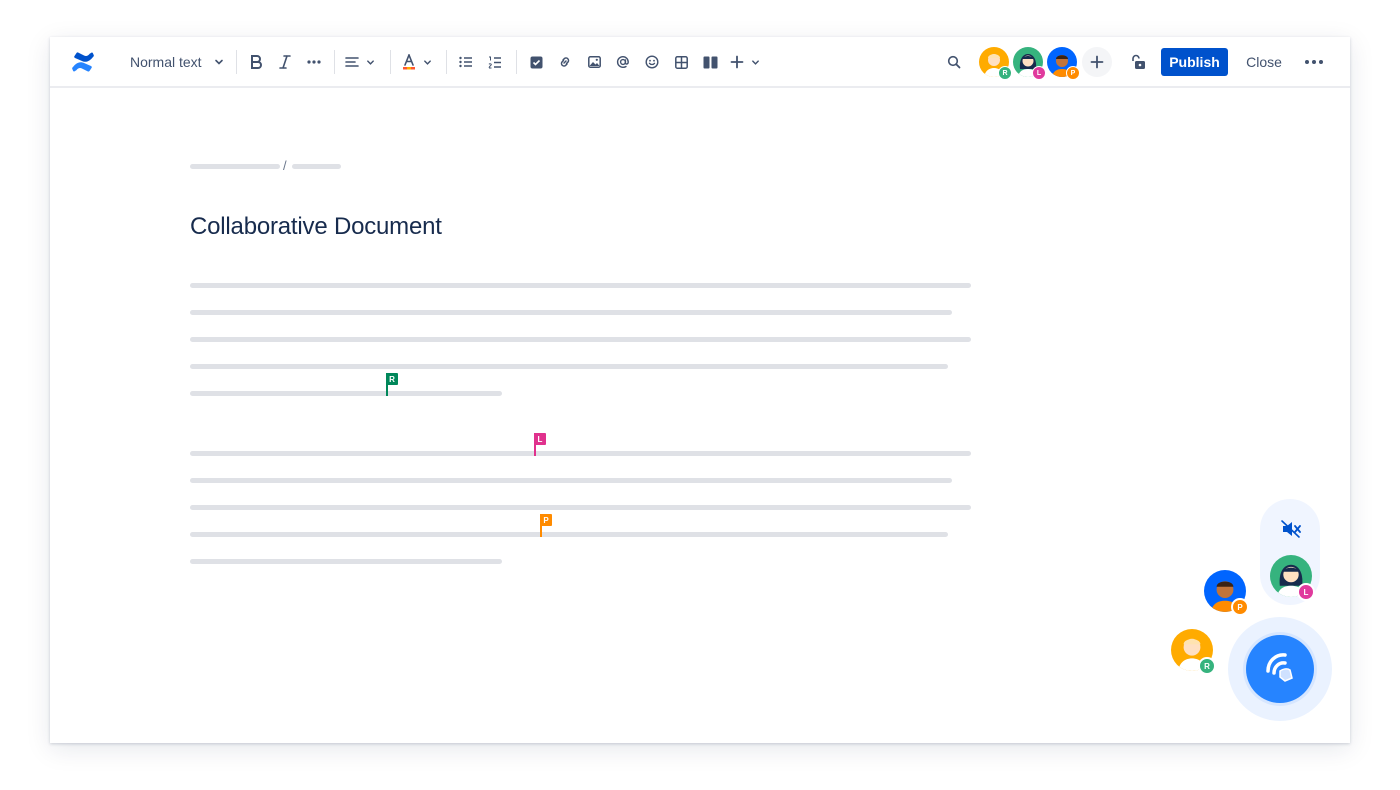  Describe the element at coordinates (681, 62) in the screenshot. I see `table-icon` at that location.